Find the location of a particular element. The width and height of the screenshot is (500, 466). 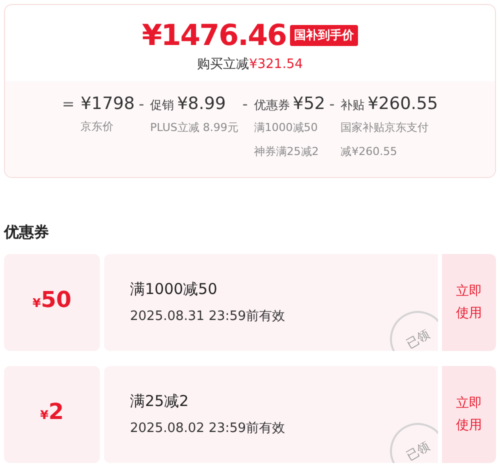

coupon-title: 满1000减50 is located at coordinates (174, 289).